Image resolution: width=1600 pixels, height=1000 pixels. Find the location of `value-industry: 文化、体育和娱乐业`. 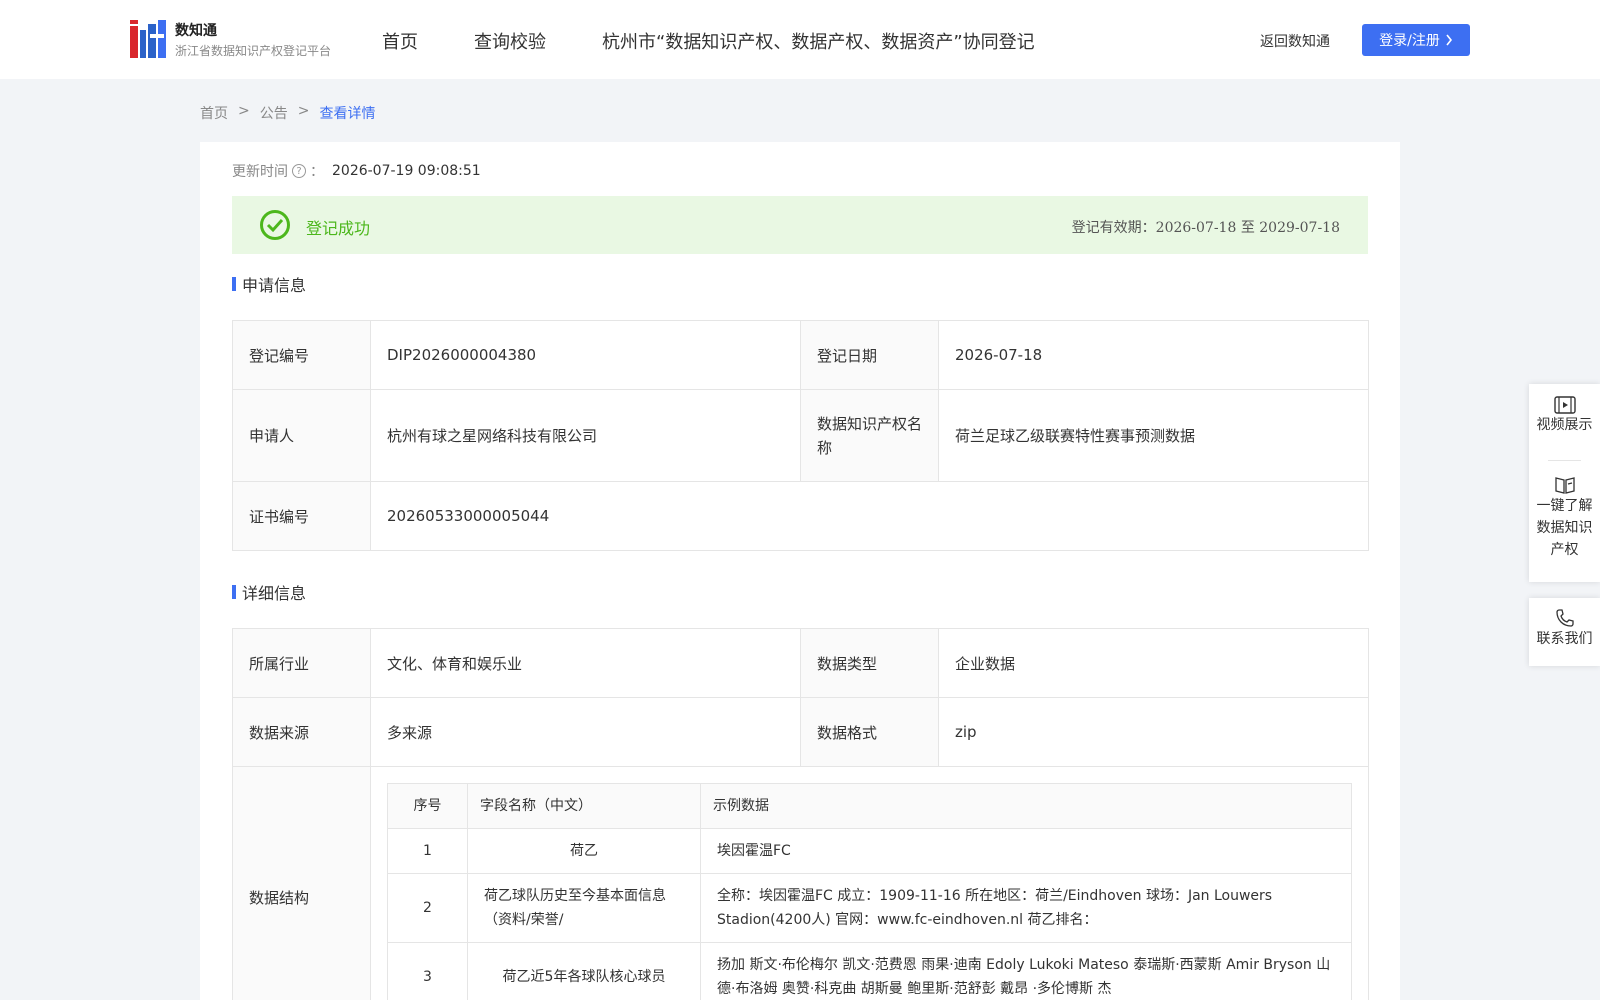

value-industry: 文化、体育和娱乐业 is located at coordinates (585, 663).